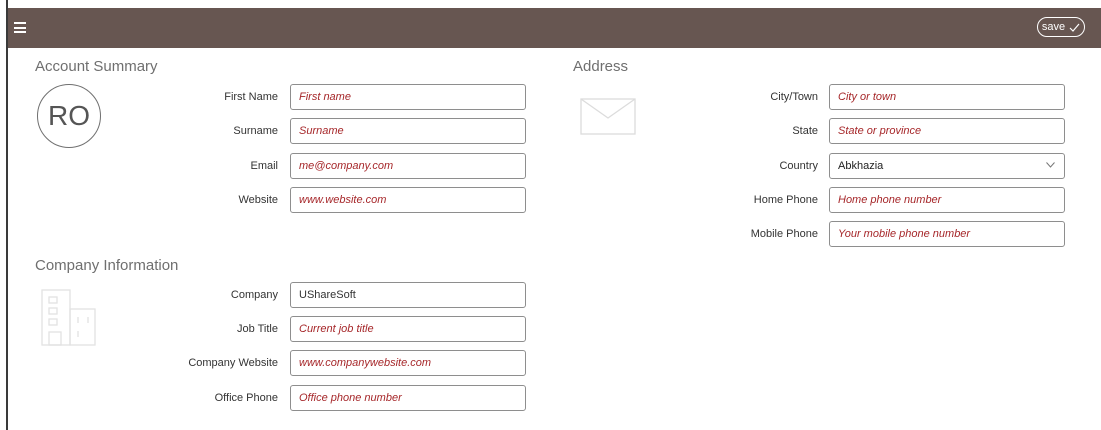  Describe the element at coordinates (408, 329) in the screenshot. I see `job-title-input` at that location.